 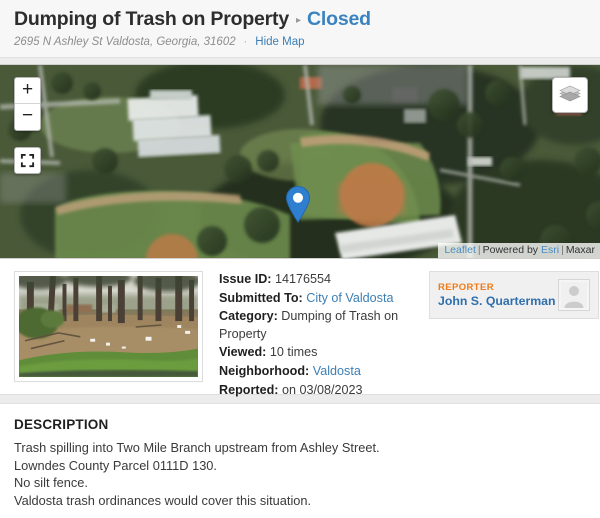 I want to click on reporter-name-link: John S. Quarterman, so click(x=498, y=301).